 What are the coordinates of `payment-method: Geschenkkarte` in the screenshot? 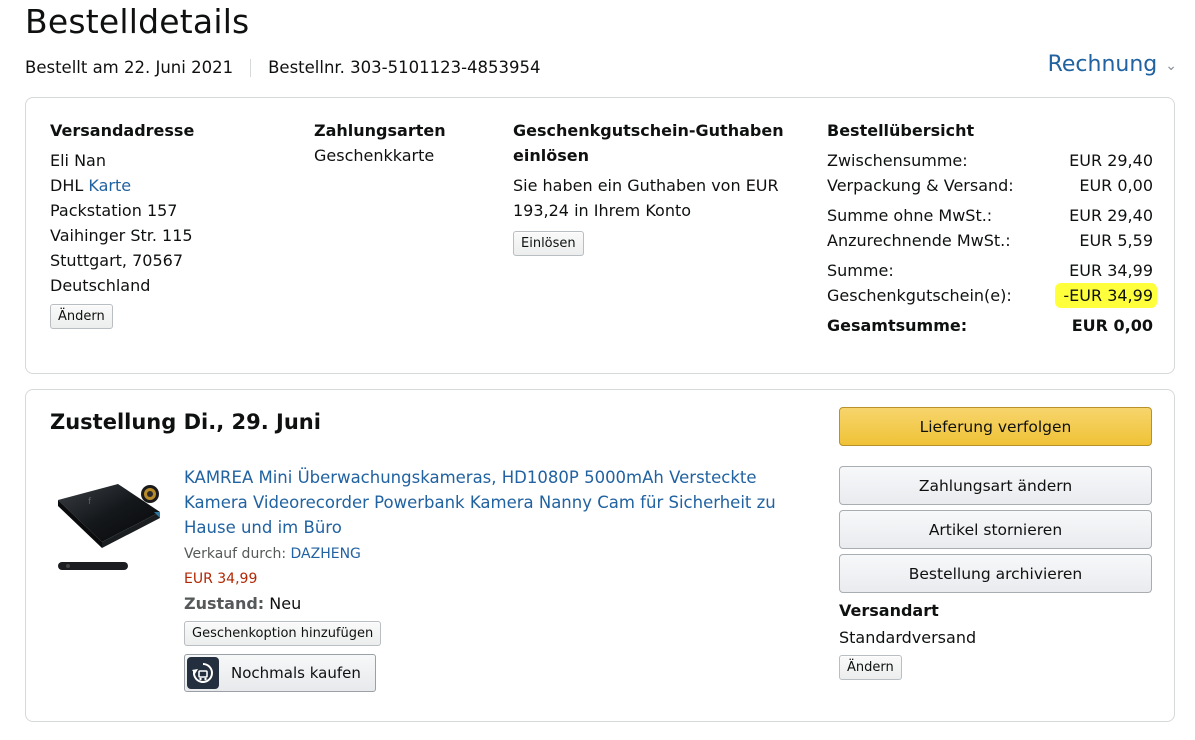 It's located at (374, 155).